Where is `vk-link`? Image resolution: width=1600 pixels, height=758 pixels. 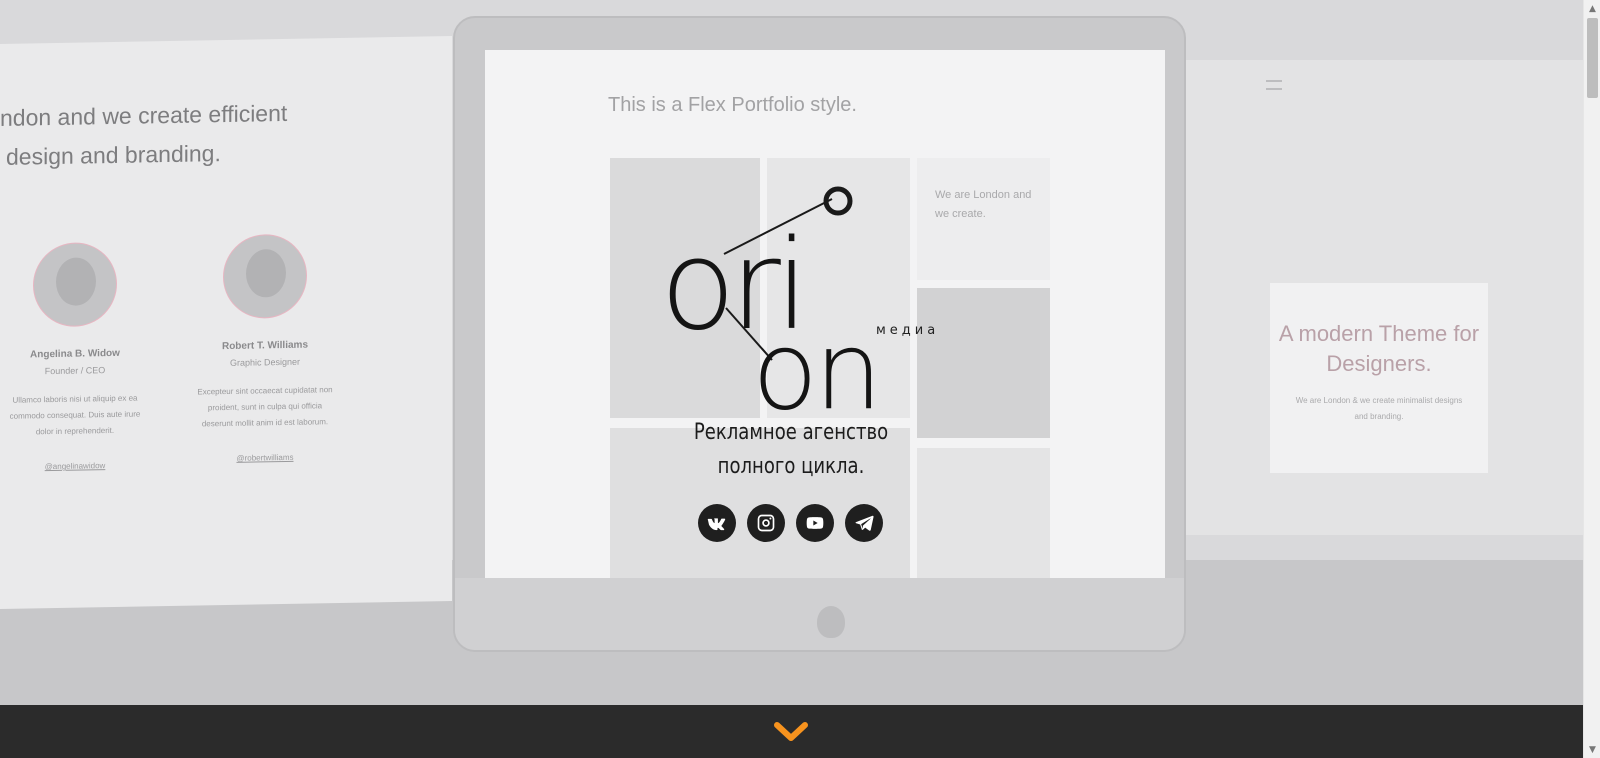 vk-link is located at coordinates (717, 523).